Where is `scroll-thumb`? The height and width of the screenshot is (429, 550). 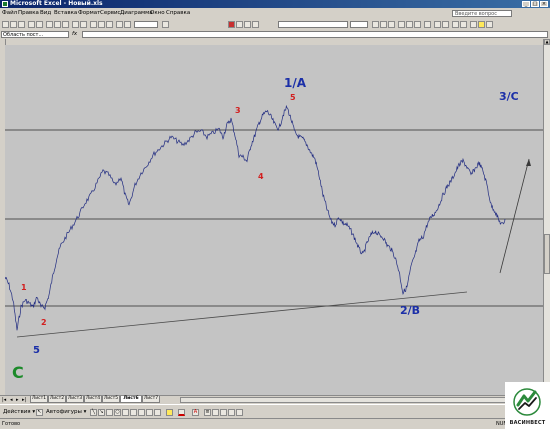 scroll-thumb is located at coordinates (547, 254).